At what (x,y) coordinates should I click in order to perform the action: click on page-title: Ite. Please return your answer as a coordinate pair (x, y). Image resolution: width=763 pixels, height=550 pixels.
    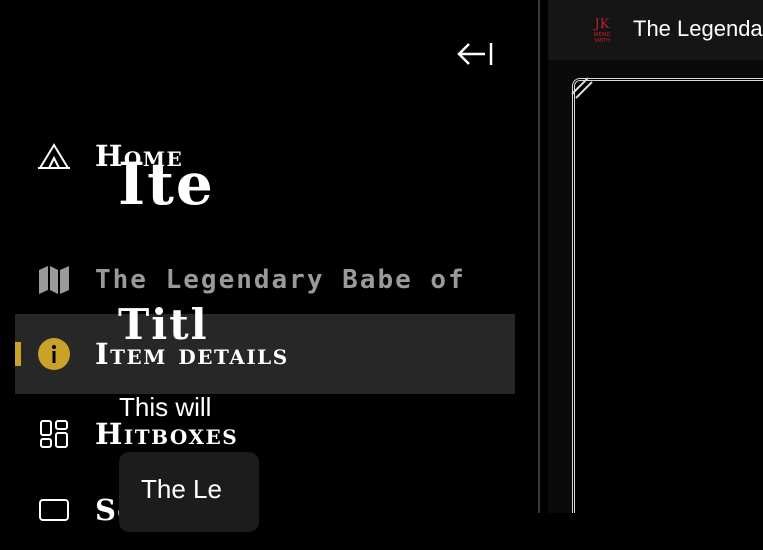
    Looking at the image, I should click on (166, 184).